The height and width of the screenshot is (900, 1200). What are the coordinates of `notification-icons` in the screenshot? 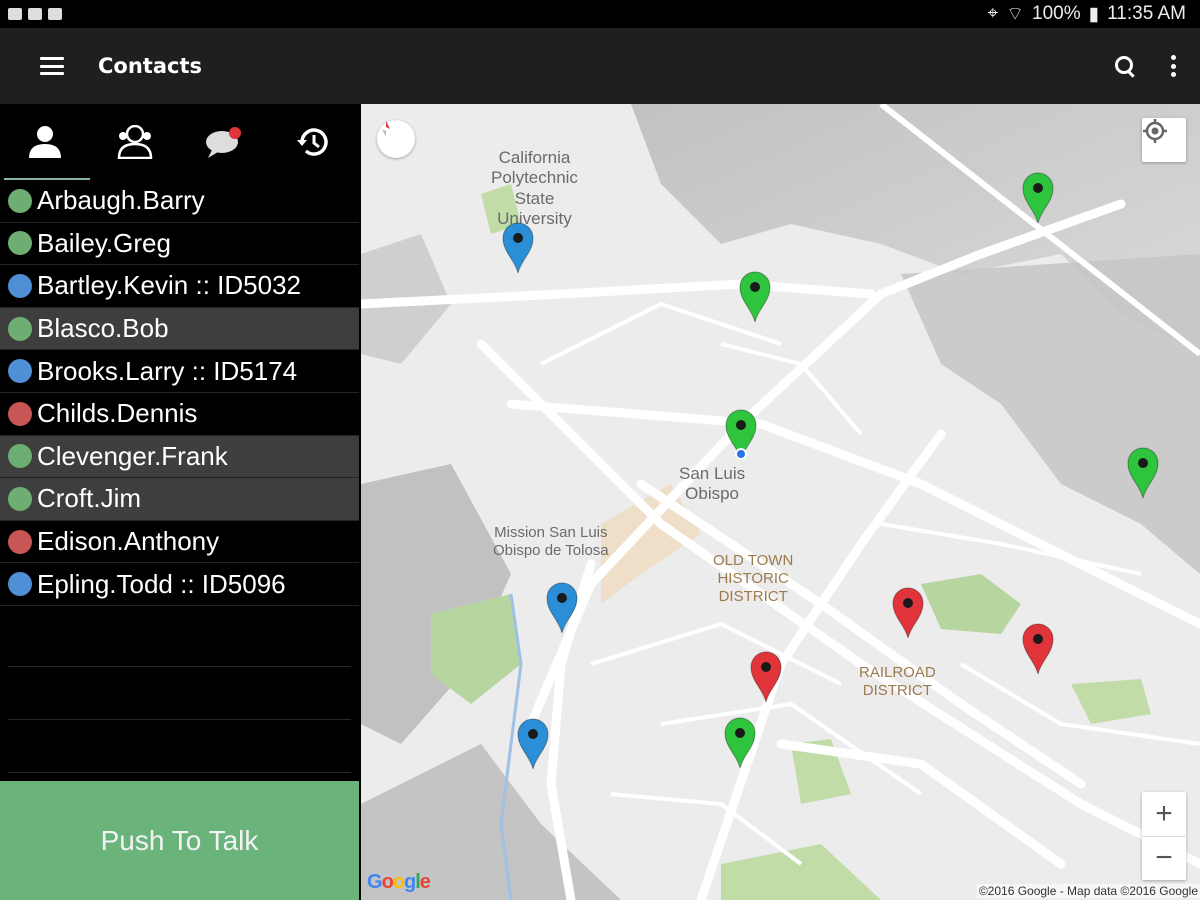 It's located at (35, 14).